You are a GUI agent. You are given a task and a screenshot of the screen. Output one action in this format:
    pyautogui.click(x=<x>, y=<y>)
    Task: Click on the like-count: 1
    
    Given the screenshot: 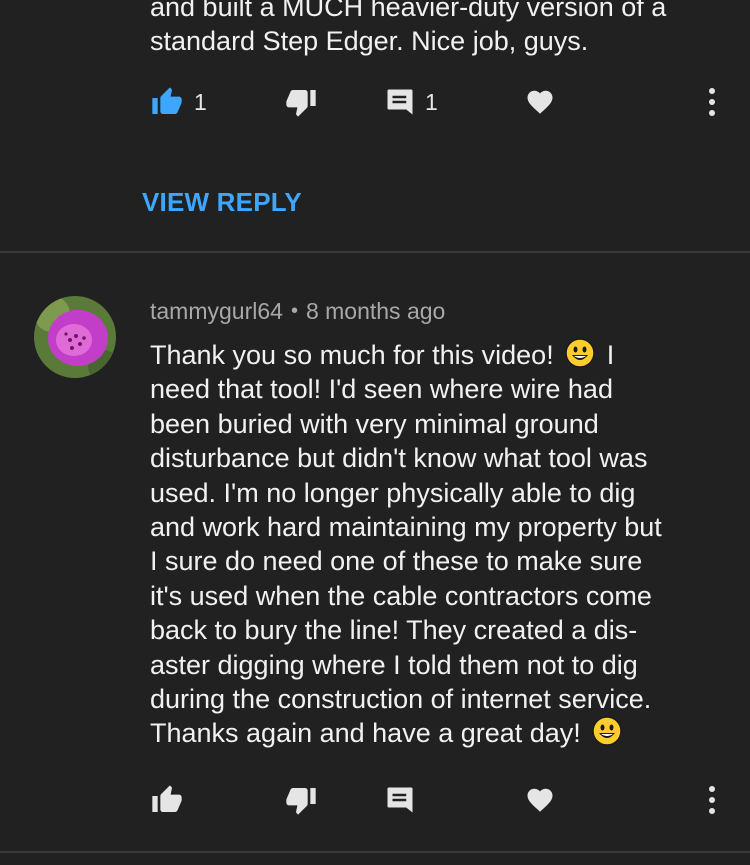 What is the action you would take?
    pyautogui.click(x=200, y=101)
    